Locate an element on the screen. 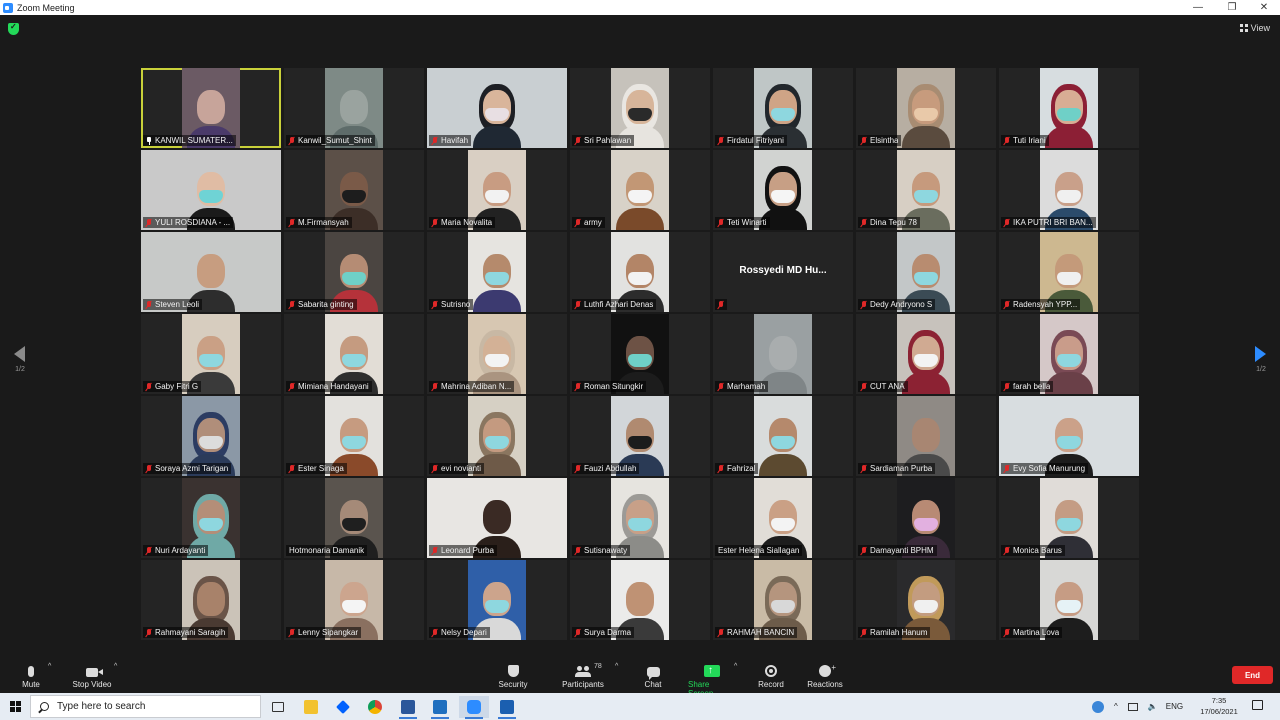  dropbox-icon is located at coordinates (343, 707).